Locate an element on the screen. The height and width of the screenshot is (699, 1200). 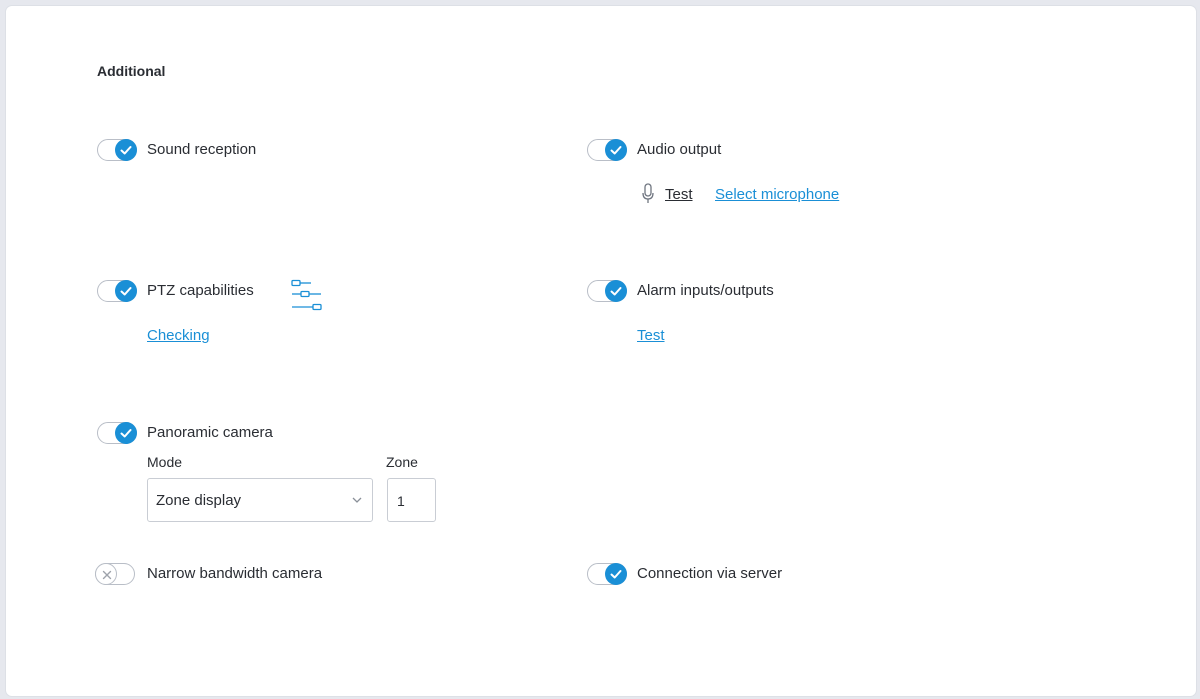
panoramic-label: Panoramic camera is located at coordinates (210, 432).